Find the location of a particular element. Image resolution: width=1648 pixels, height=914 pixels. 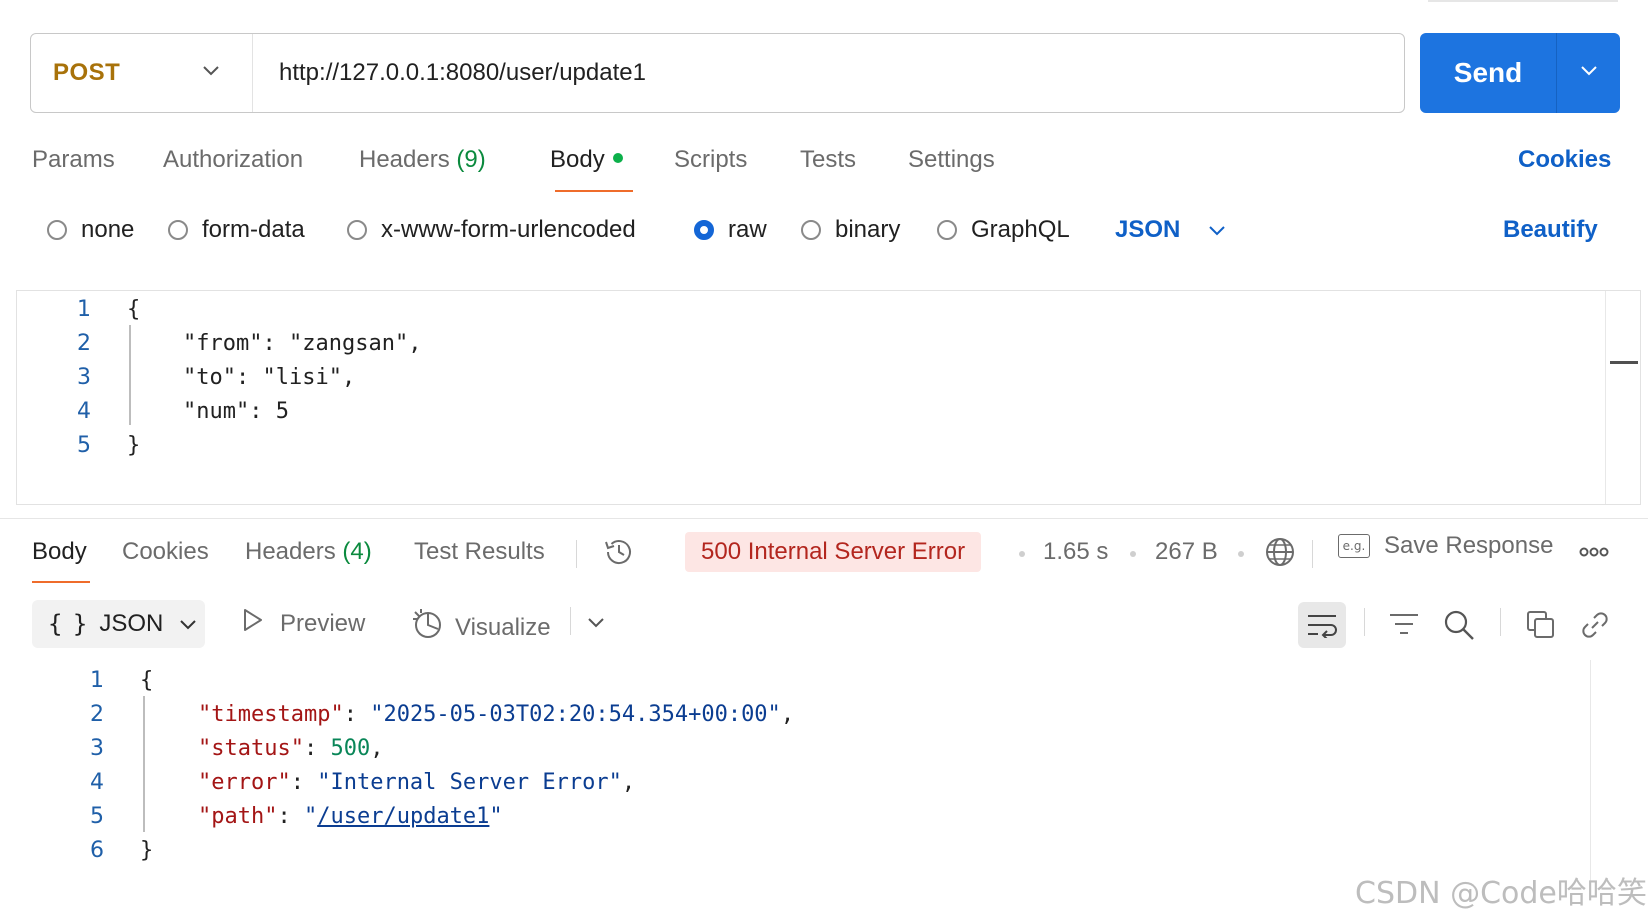

watermark: CSDN @Code哈哈笑 is located at coordinates (1501, 893).